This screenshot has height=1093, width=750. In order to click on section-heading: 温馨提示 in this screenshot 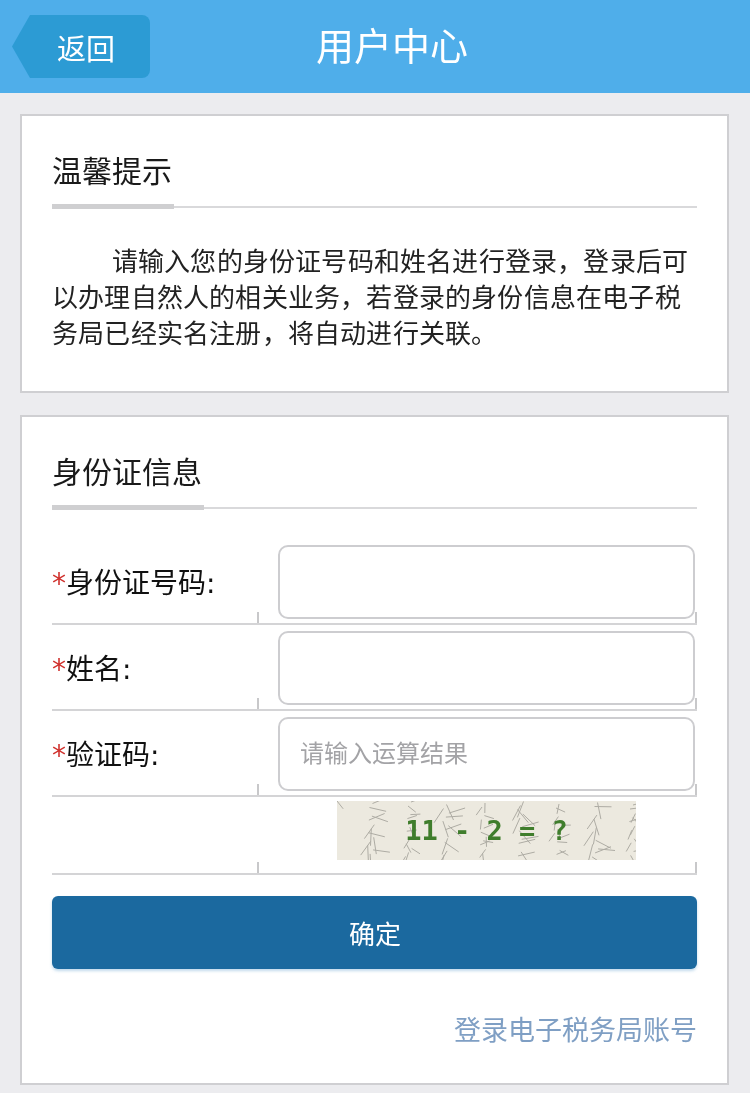, I will do `click(112, 172)`.